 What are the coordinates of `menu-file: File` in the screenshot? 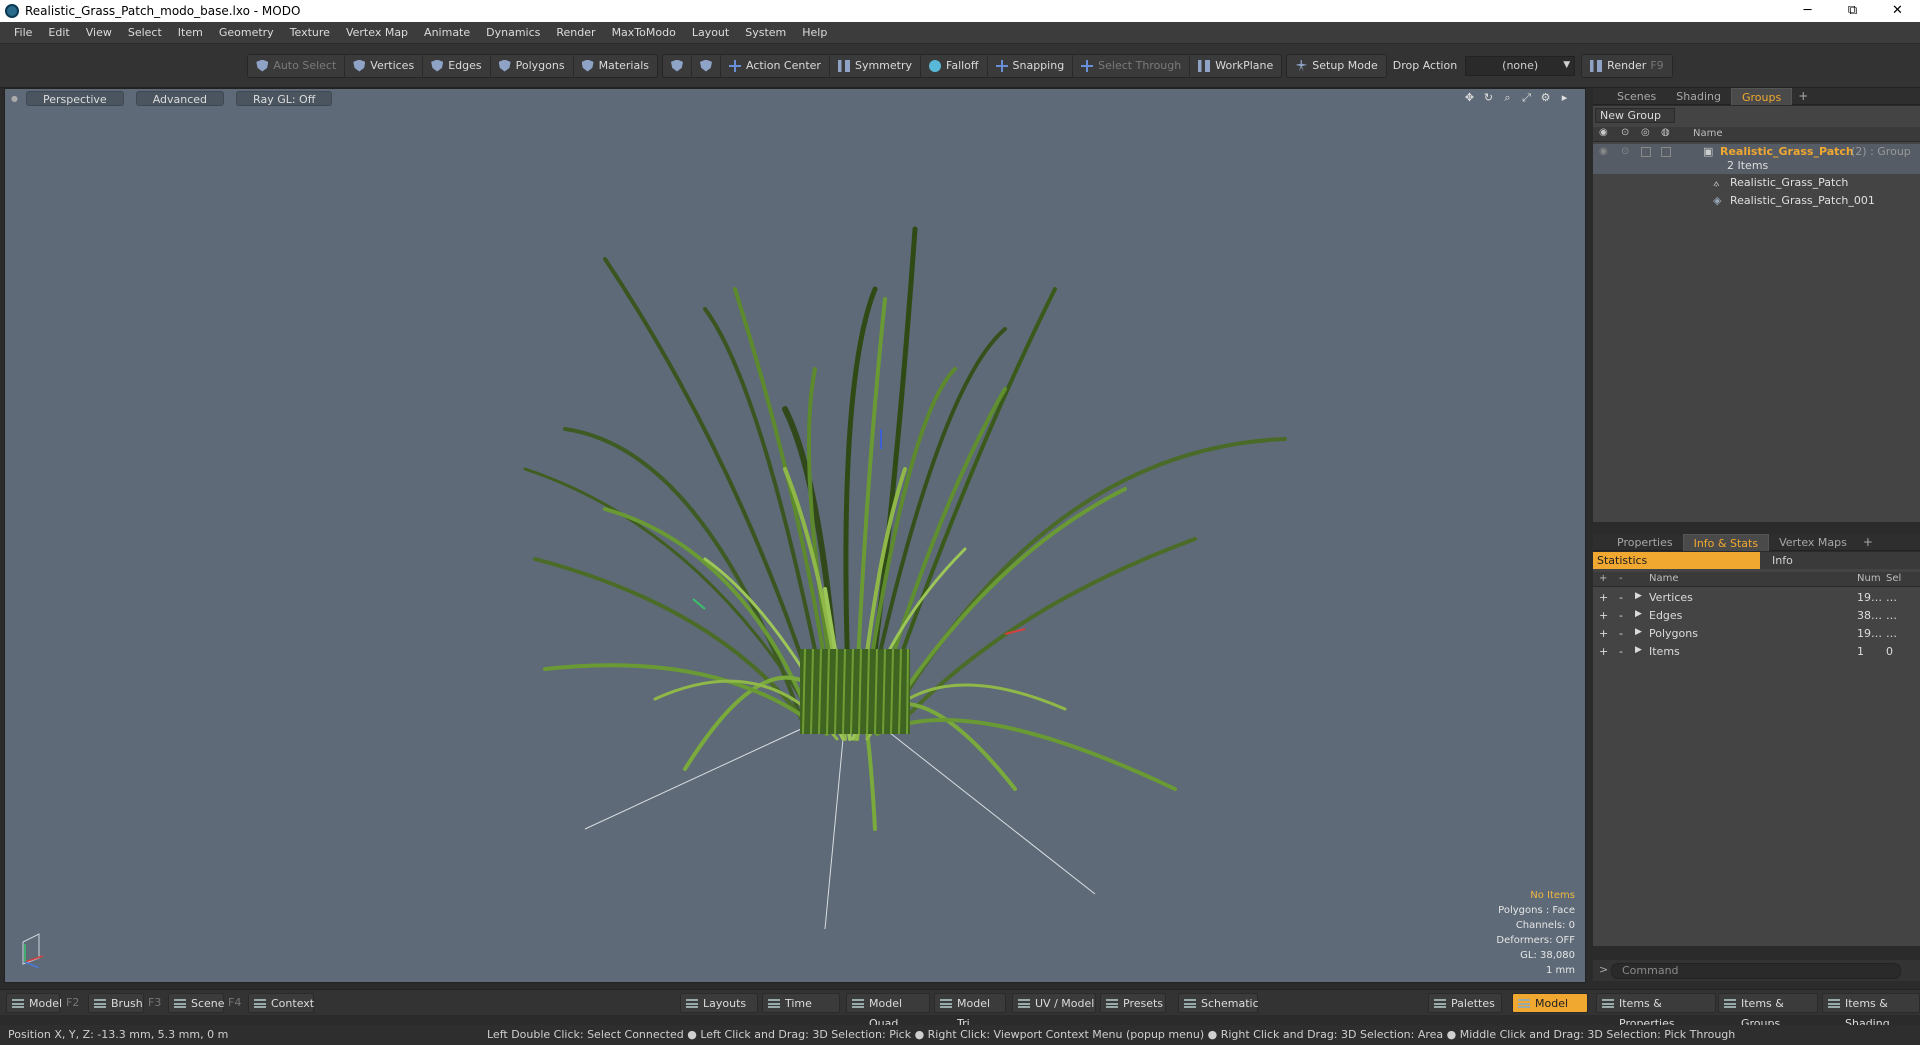 It's located at (23, 33).